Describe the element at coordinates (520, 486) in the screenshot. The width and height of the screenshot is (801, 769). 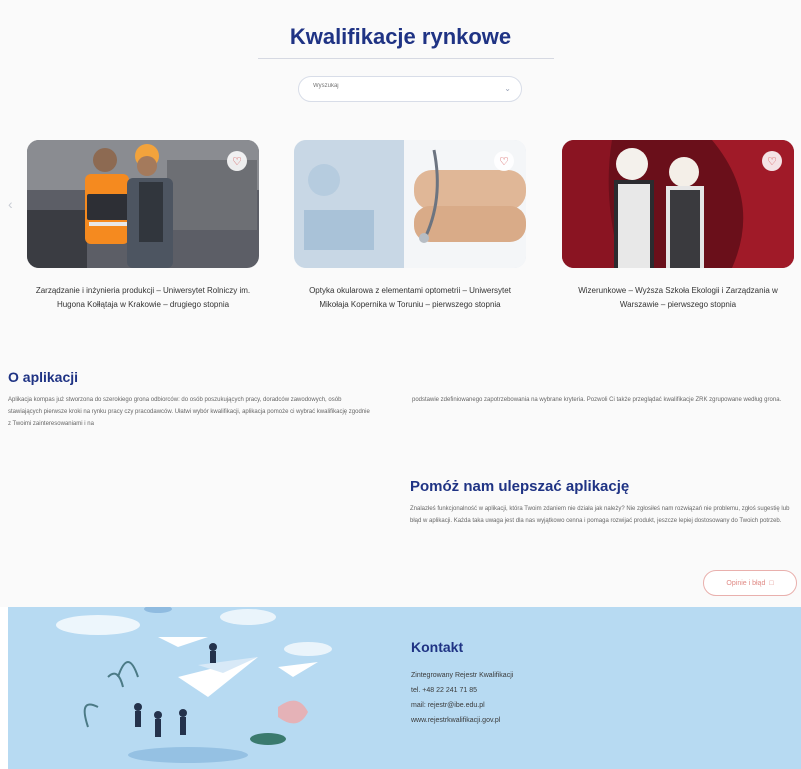
I see `improve-title: Pomóż nam ulepszać aplikację` at that location.